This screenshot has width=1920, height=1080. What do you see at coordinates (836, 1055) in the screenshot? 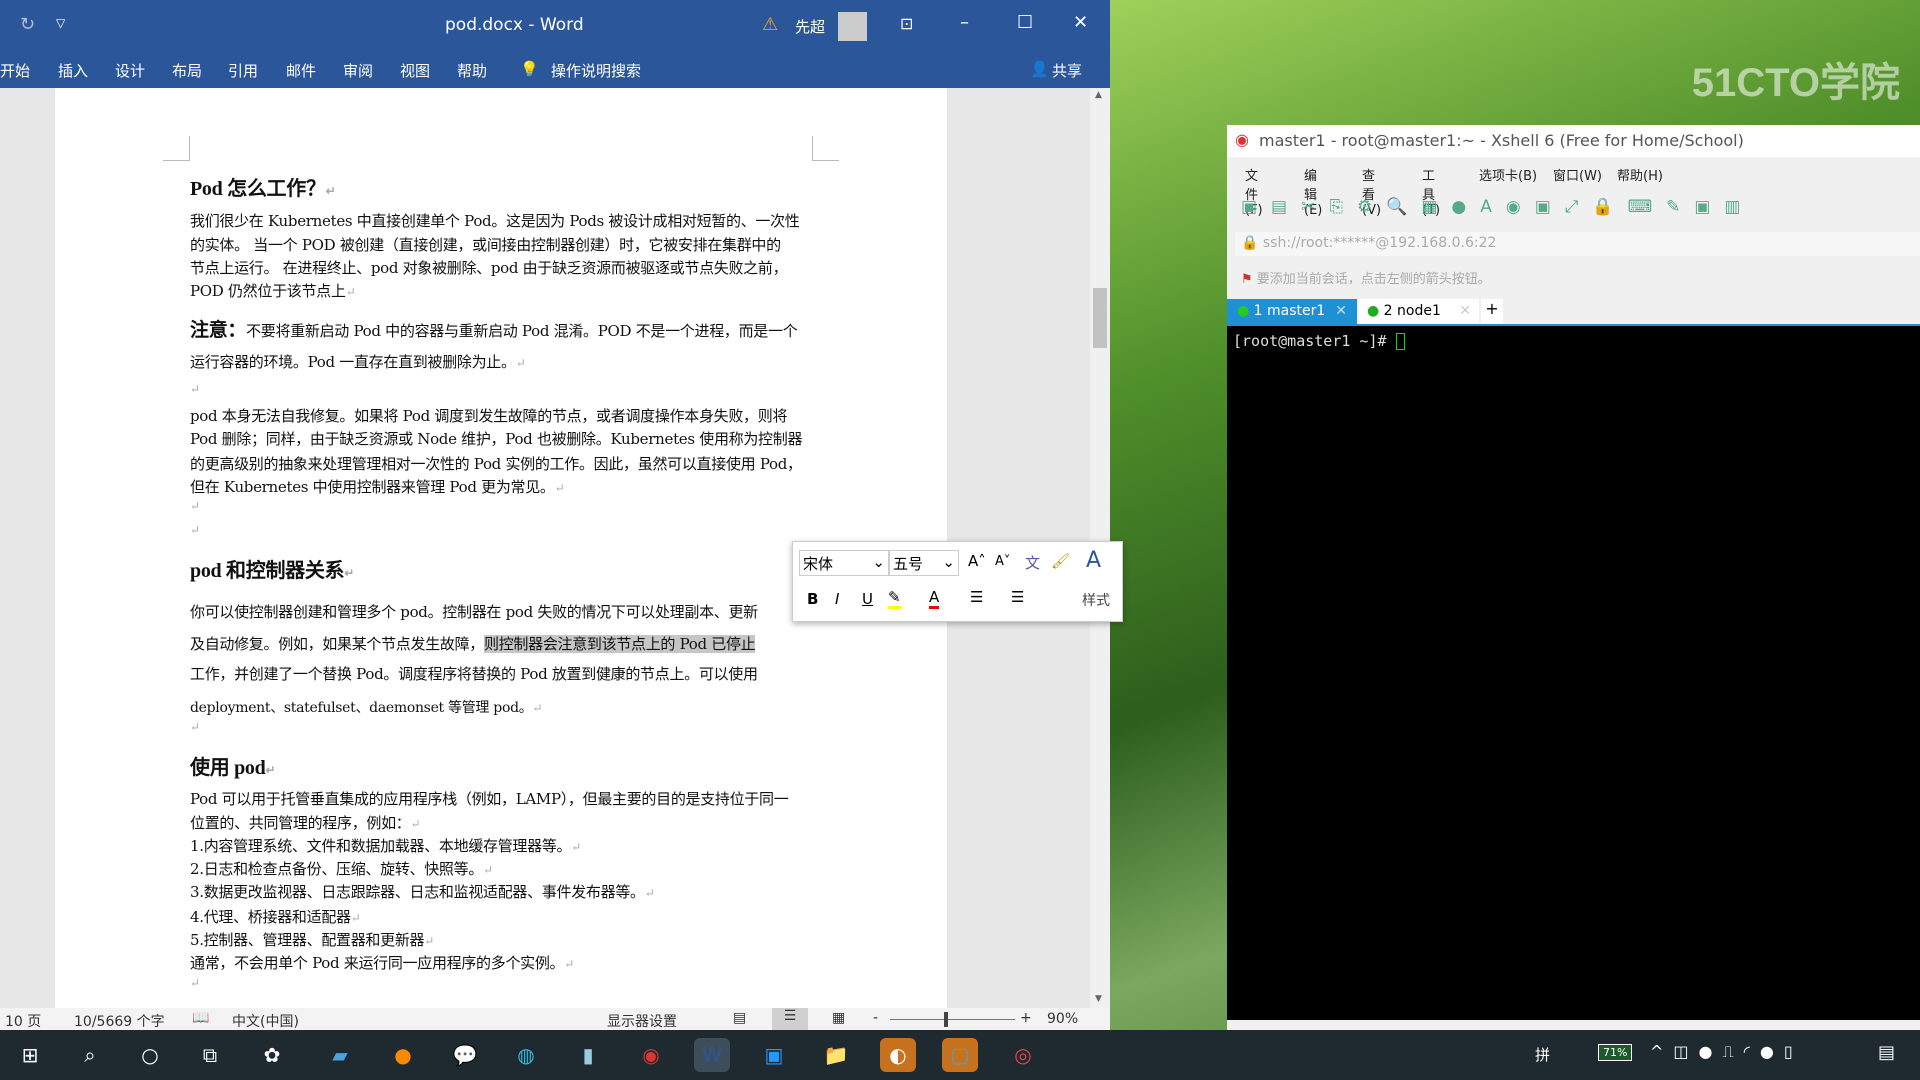
I see `file-explorer-icon: 📁` at bounding box center [836, 1055].